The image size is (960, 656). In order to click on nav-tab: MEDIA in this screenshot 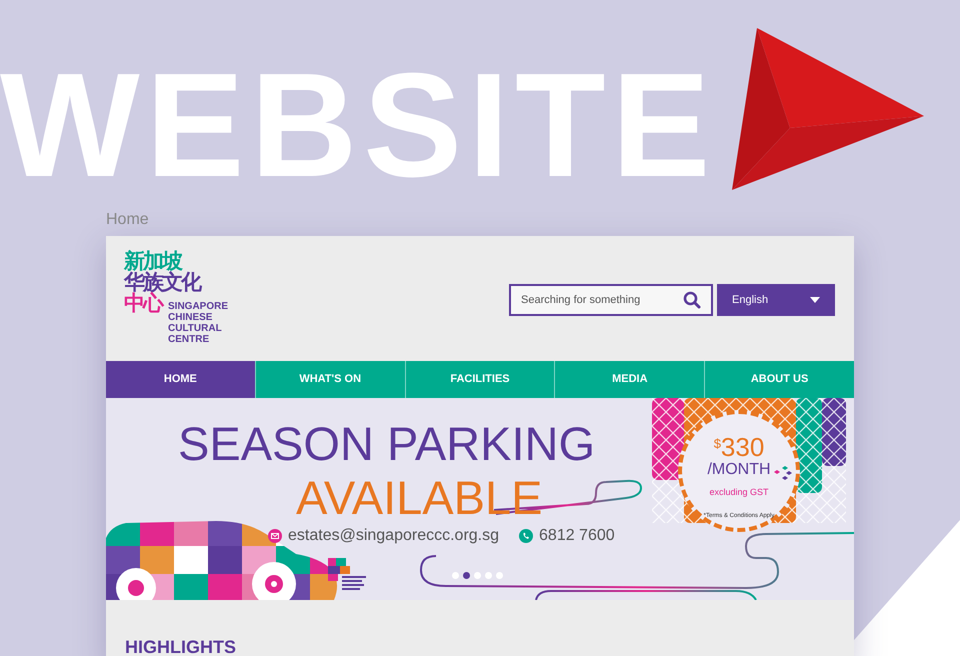, I will do `click(629, 379)`.